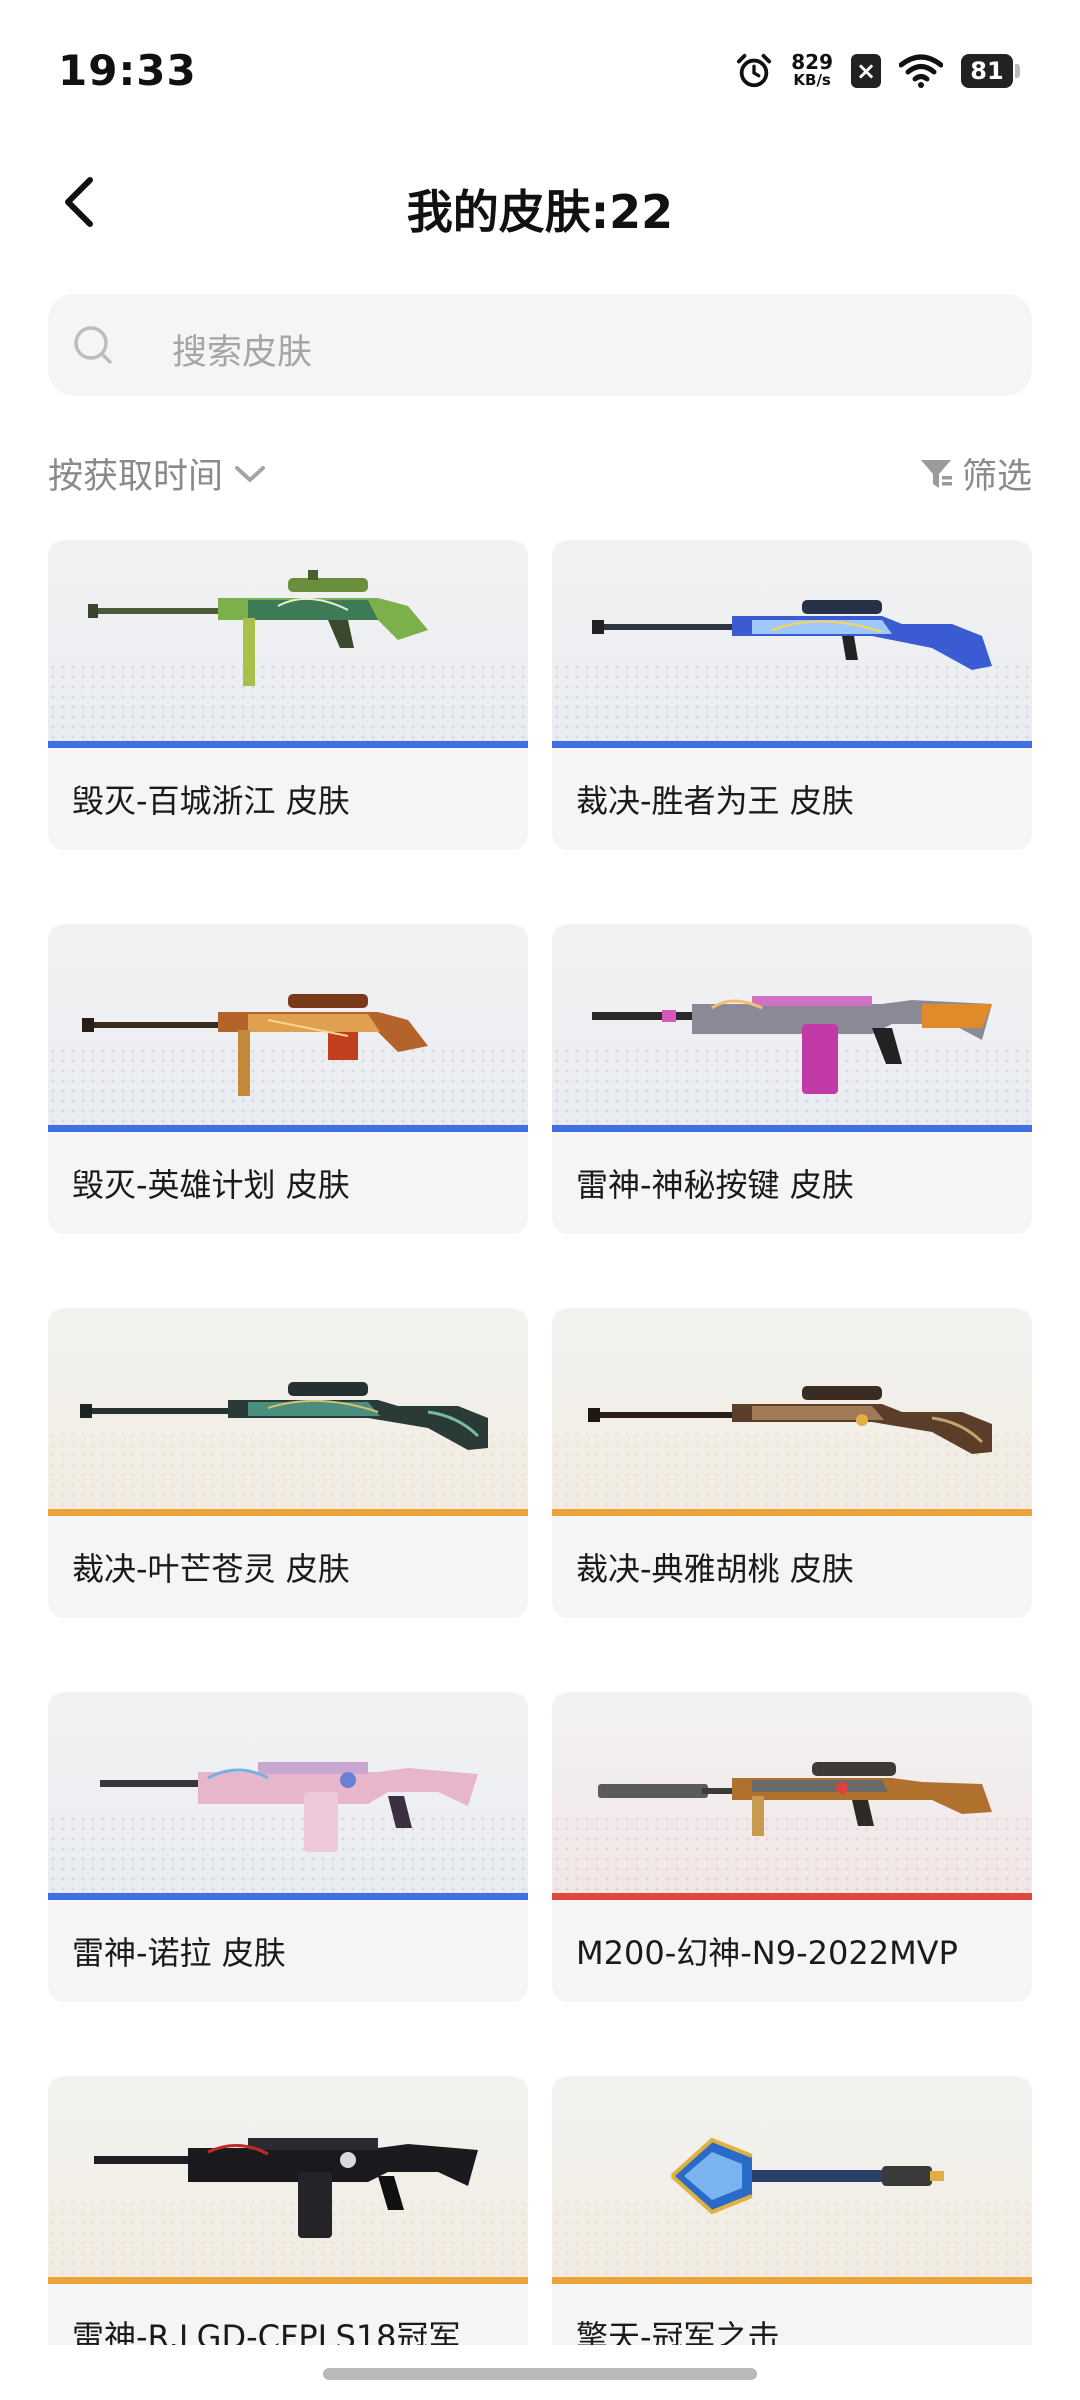  I want to click on skin-name: 擎天-冠军之击, so click(678, 2331).